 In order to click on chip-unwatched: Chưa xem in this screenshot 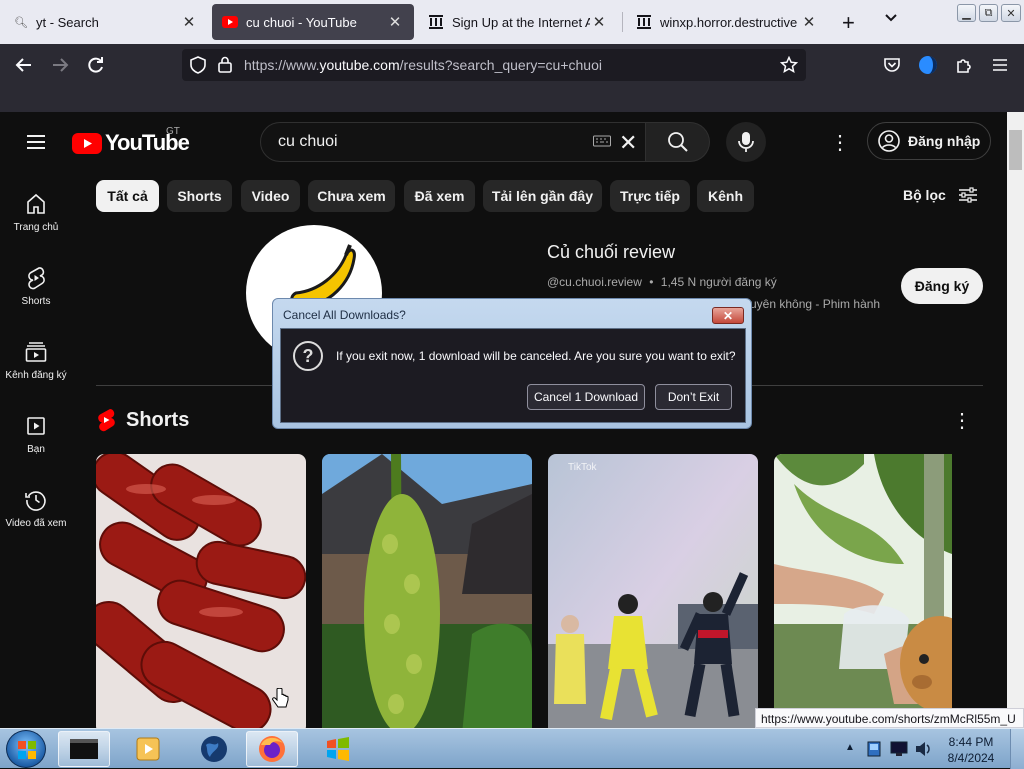, I will do `click(351, 196)`.